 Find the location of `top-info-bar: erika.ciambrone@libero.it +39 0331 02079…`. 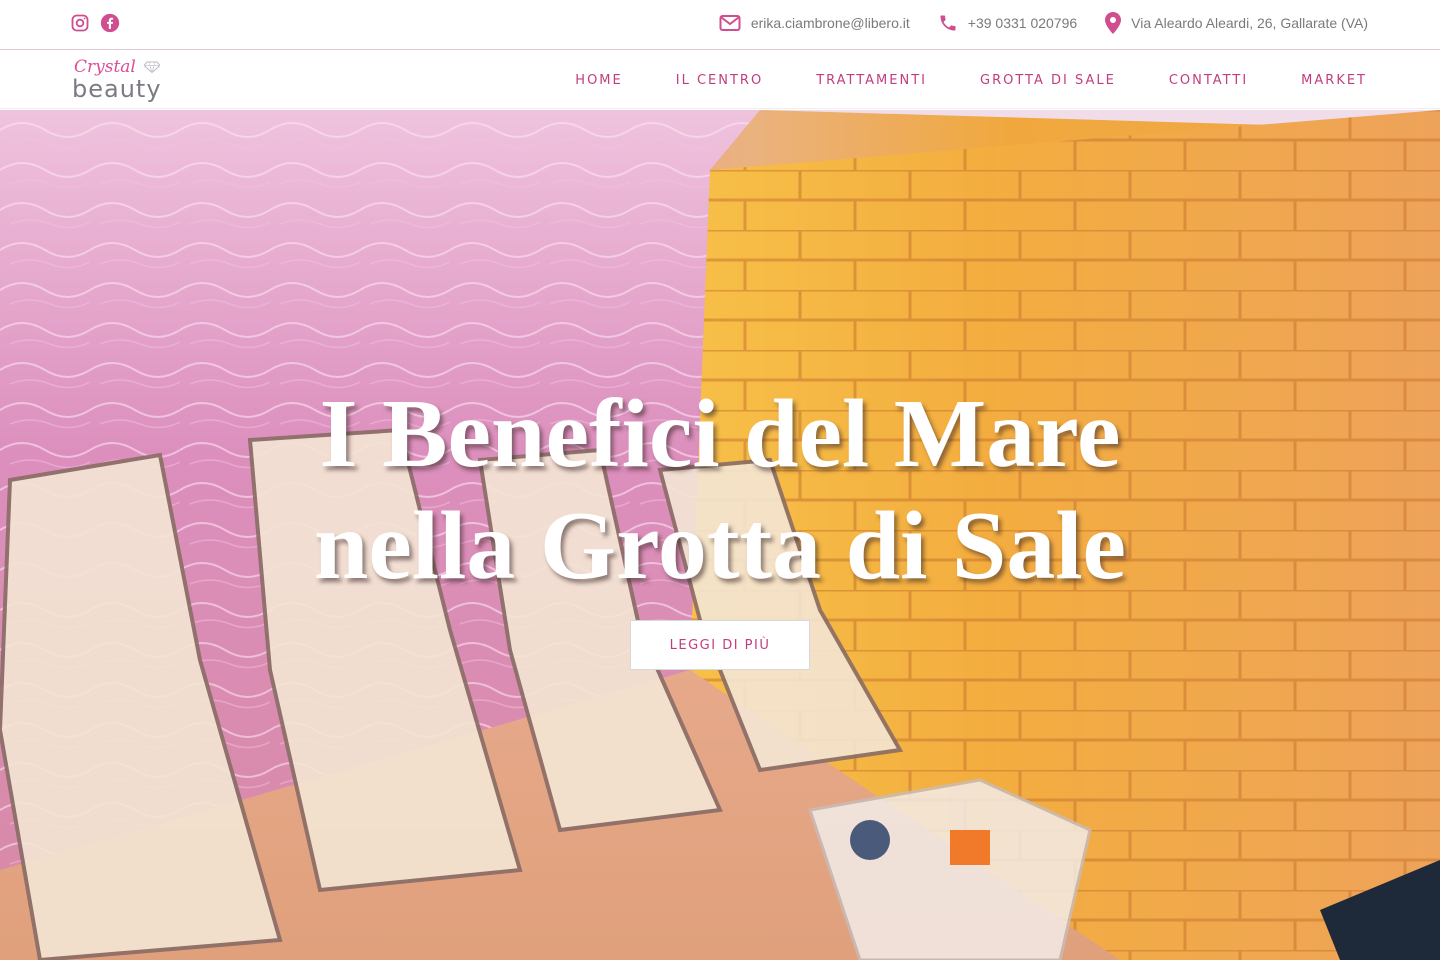

top-info-bar: erika.ciambrone@libero.it +39 0331 02079… is located at coordinates (720, 25).